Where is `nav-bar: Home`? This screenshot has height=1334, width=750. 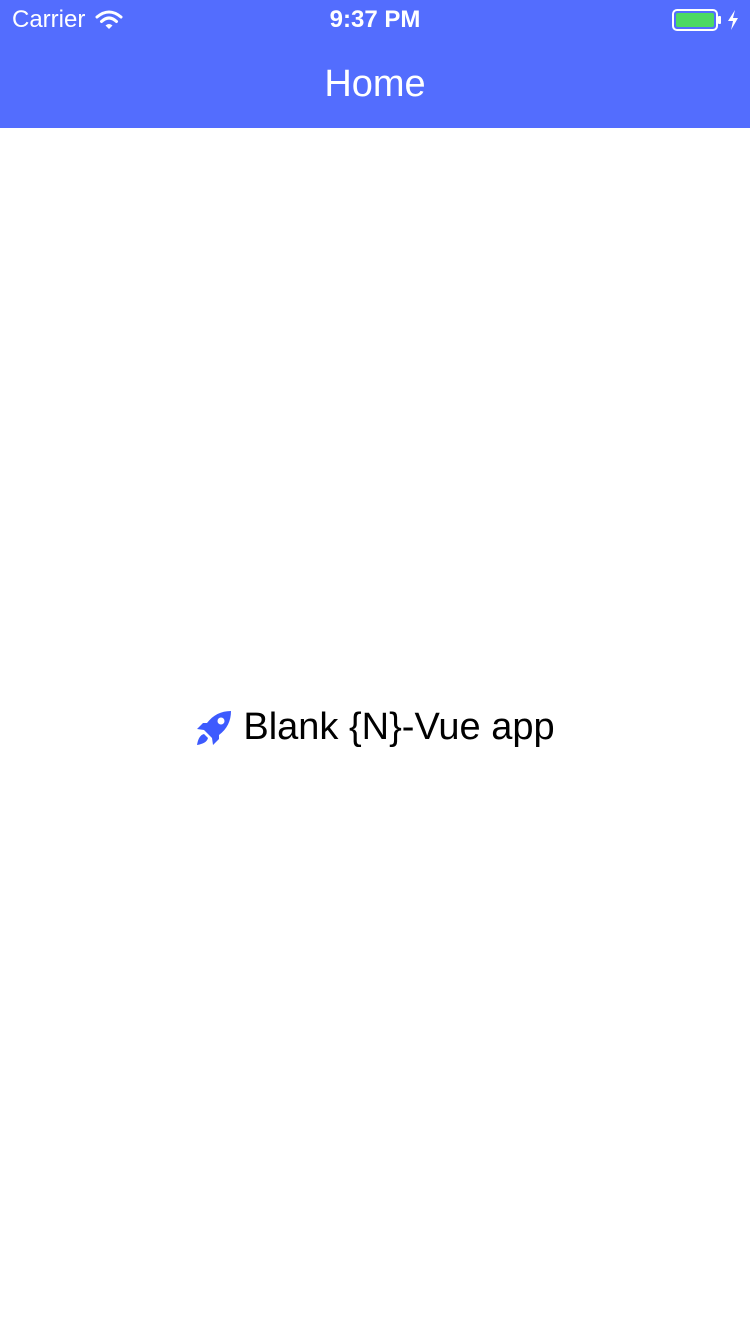 nav-bar: Home is located at coordinates (375, 84).